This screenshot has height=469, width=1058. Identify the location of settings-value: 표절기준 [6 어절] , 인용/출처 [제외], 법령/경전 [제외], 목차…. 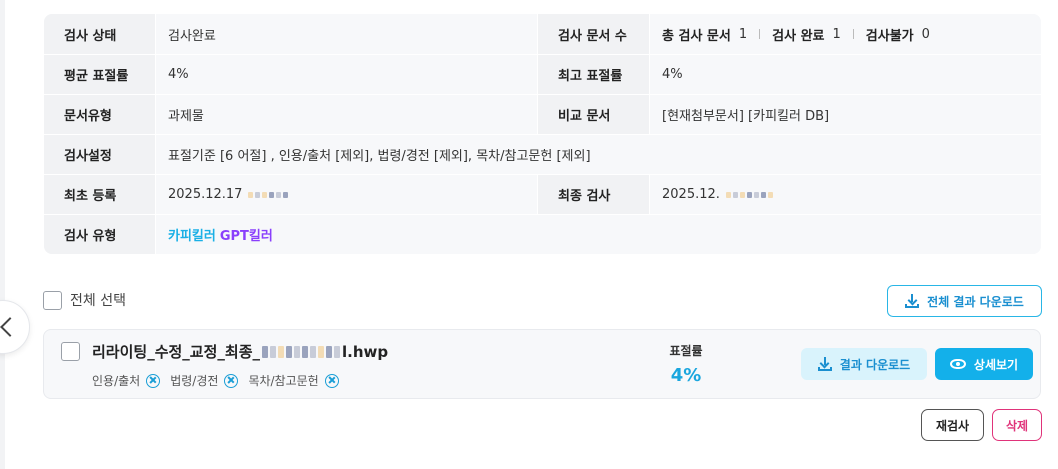
(598, 154).